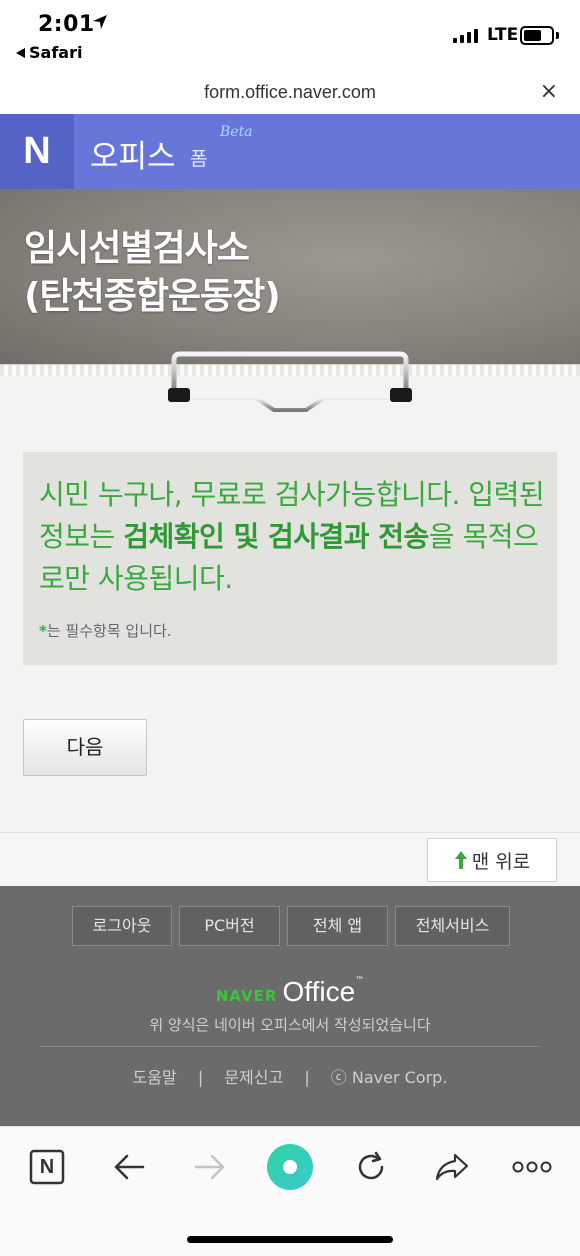  I want to click on help-link: 도움말, so click(155, 1077).